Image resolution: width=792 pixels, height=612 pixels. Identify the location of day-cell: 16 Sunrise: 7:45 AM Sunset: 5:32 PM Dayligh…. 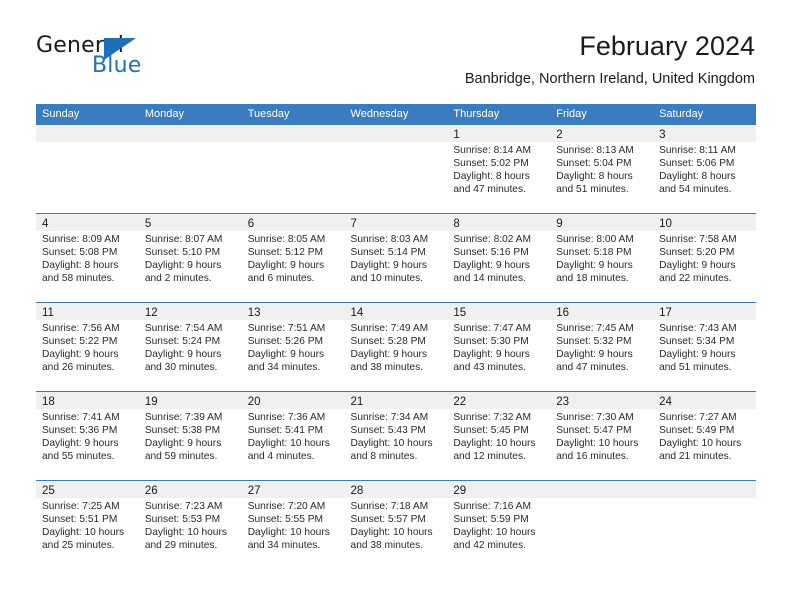
(602, 347).